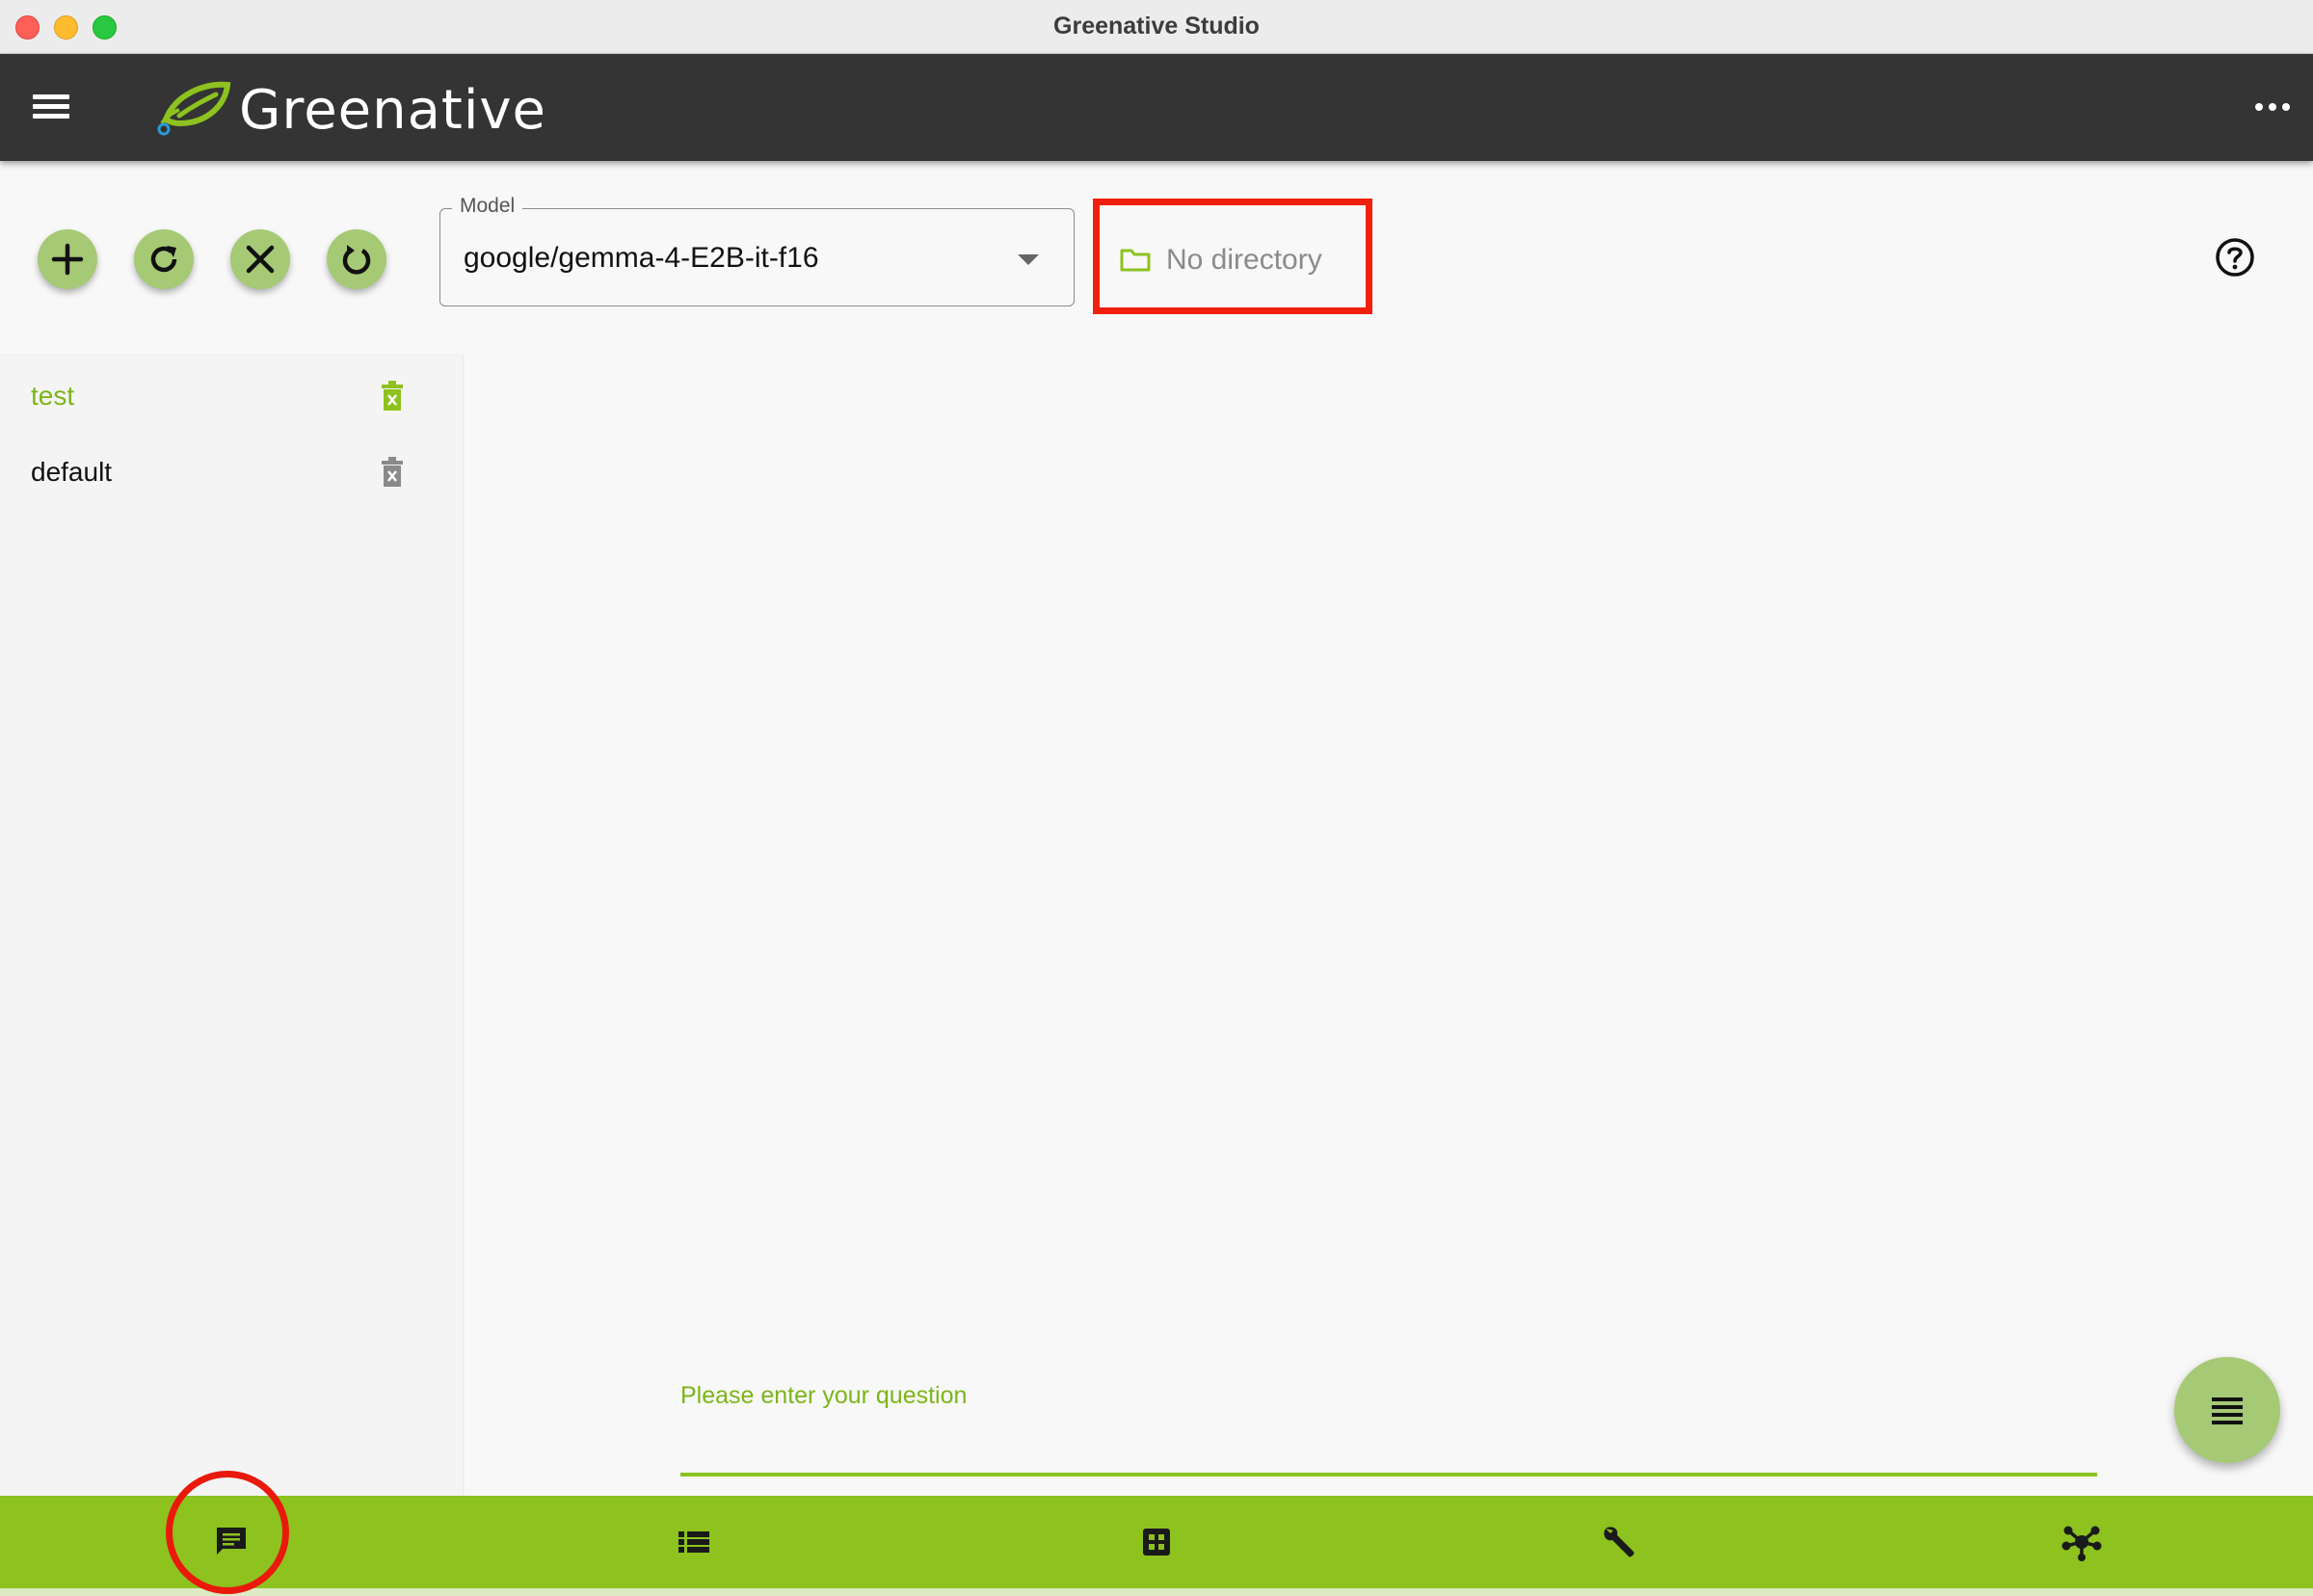 This screenshot has height=1596, width=2313. I want to click on refresh-button, so click(164, 259).